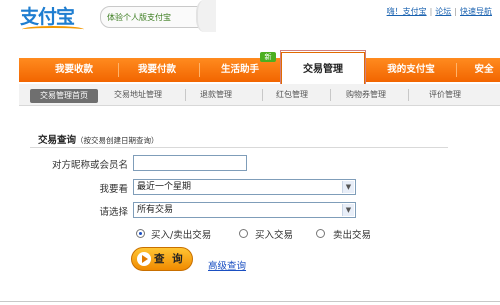  What do you see at coordinates (164, 187) in the screenshot?
I see `period-select-value: 最近一个星期` at bounding box center [164, 187].